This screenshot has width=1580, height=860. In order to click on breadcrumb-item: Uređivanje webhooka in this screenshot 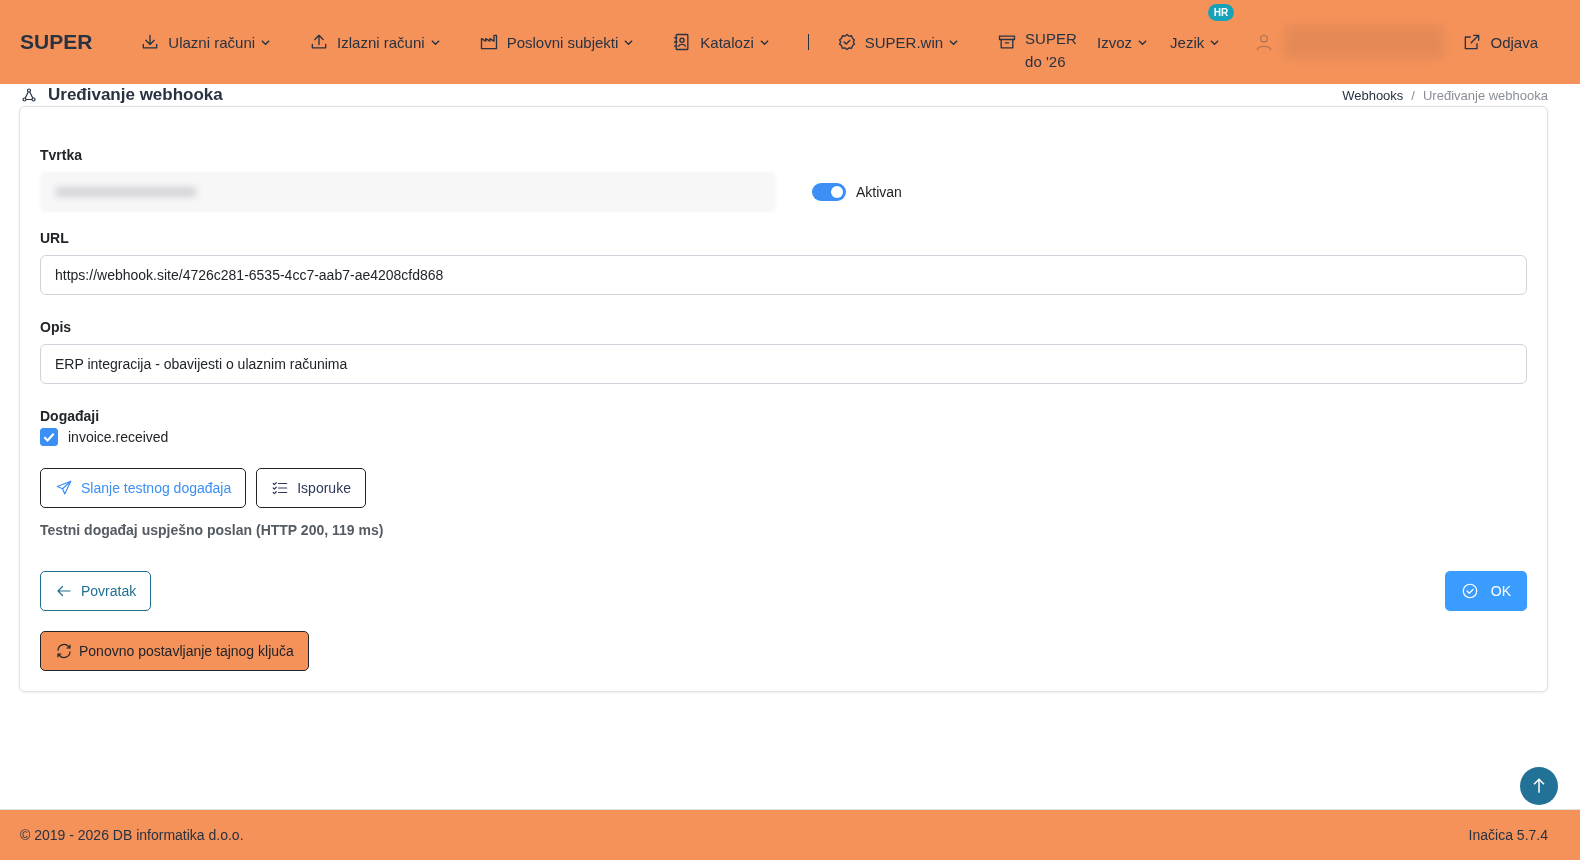, I will do `click(1485, 95)`.